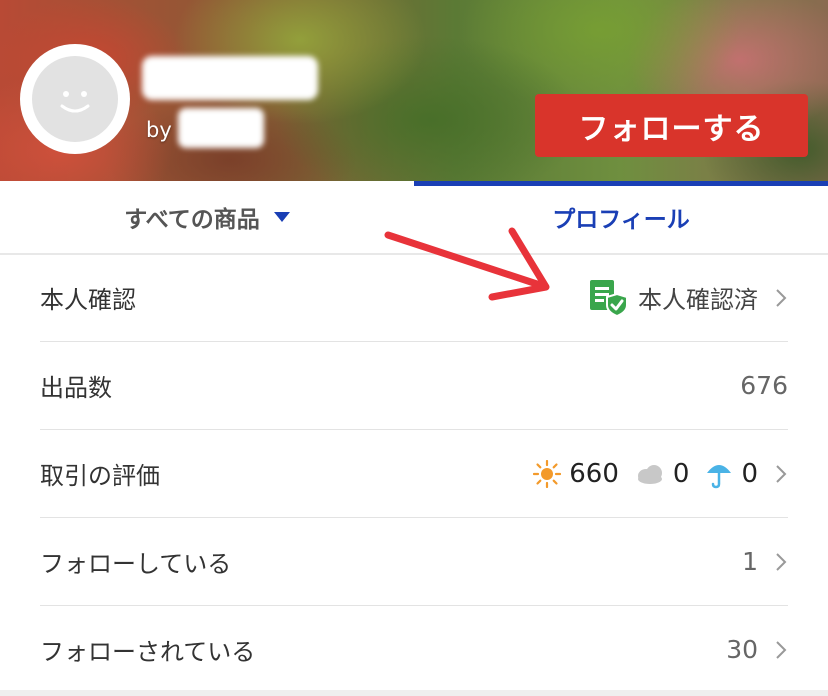 The image size is (828, 696). Describe the element at coordinates (609, 298) in the screenshot. I see `verified-document-icon` at that location.